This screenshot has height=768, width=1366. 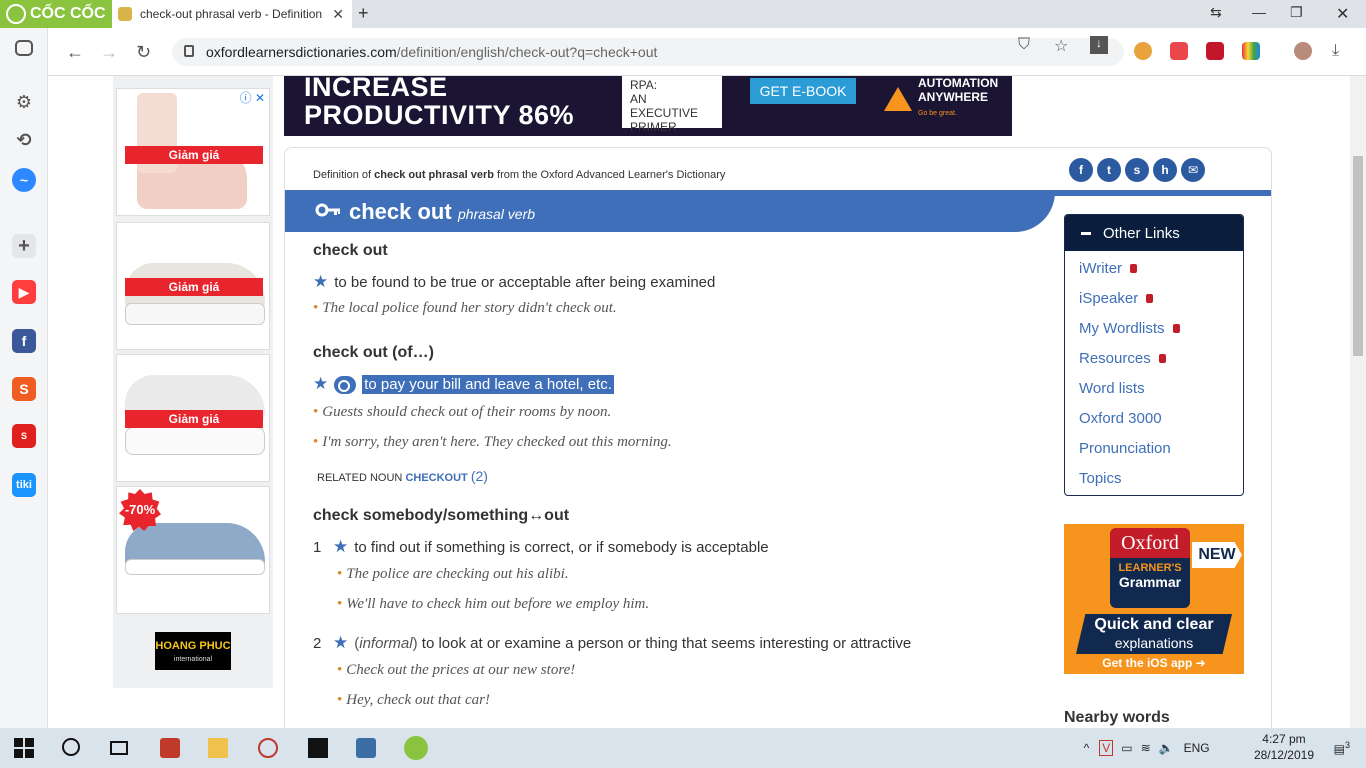 I want to click on youtube-icon: ▶, so click(x=24, y=292).